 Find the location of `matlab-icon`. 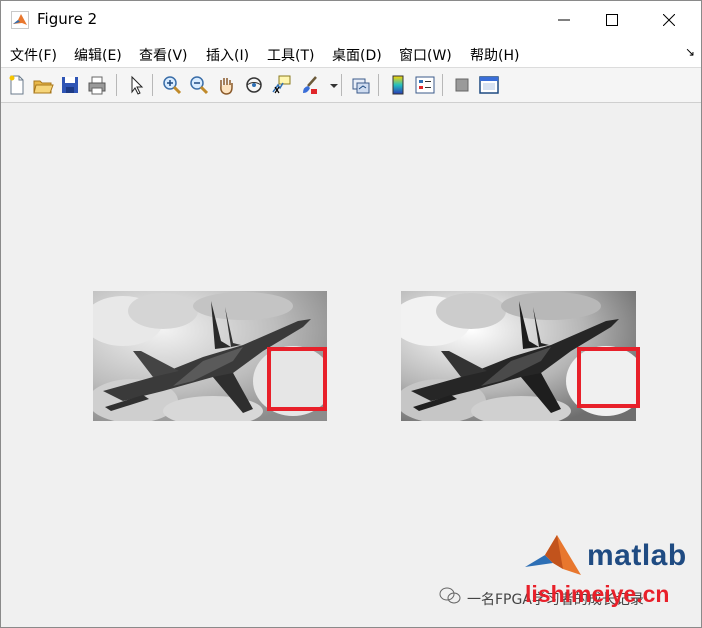

matlab-icon is located at coordinates (20, 20).